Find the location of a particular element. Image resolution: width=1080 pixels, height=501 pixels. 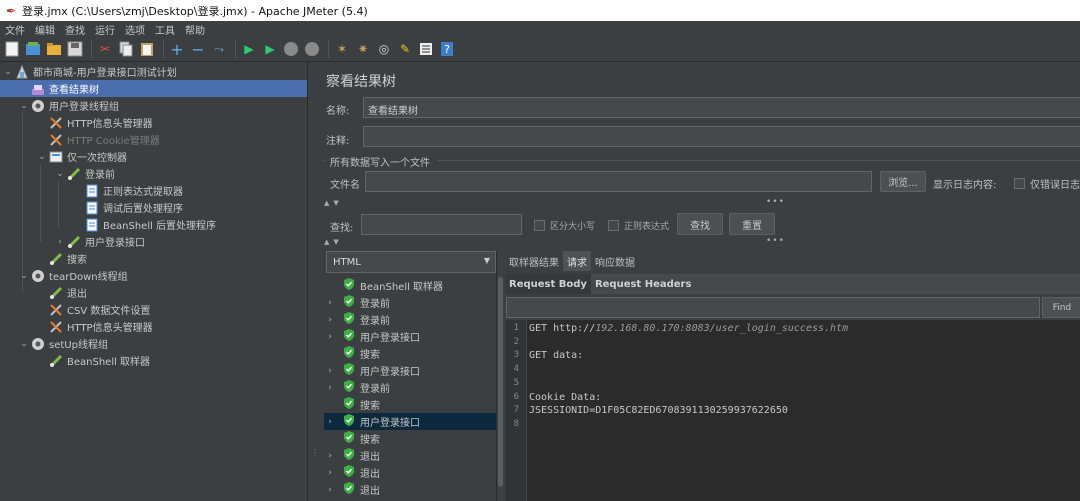

splitter-grip: ⋮ is located at coordinates (315, 455).